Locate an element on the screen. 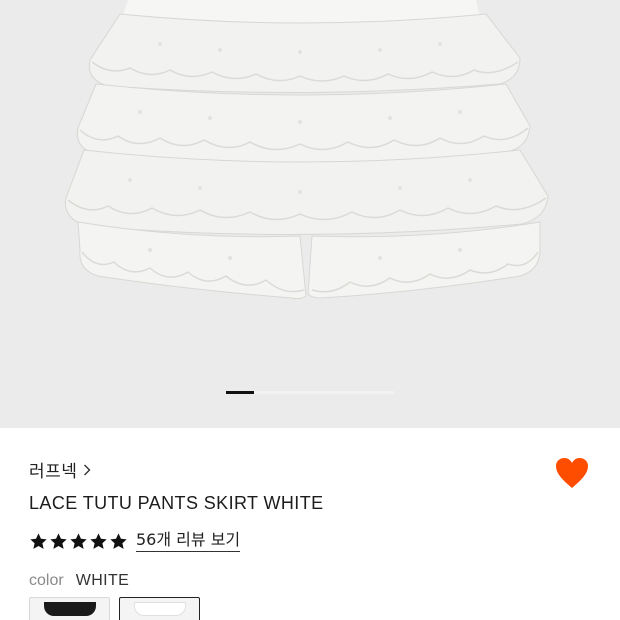 Image resolution: width=620 pixels, height=620 pixels. gallery-pager is located at coordinates (310, 392).